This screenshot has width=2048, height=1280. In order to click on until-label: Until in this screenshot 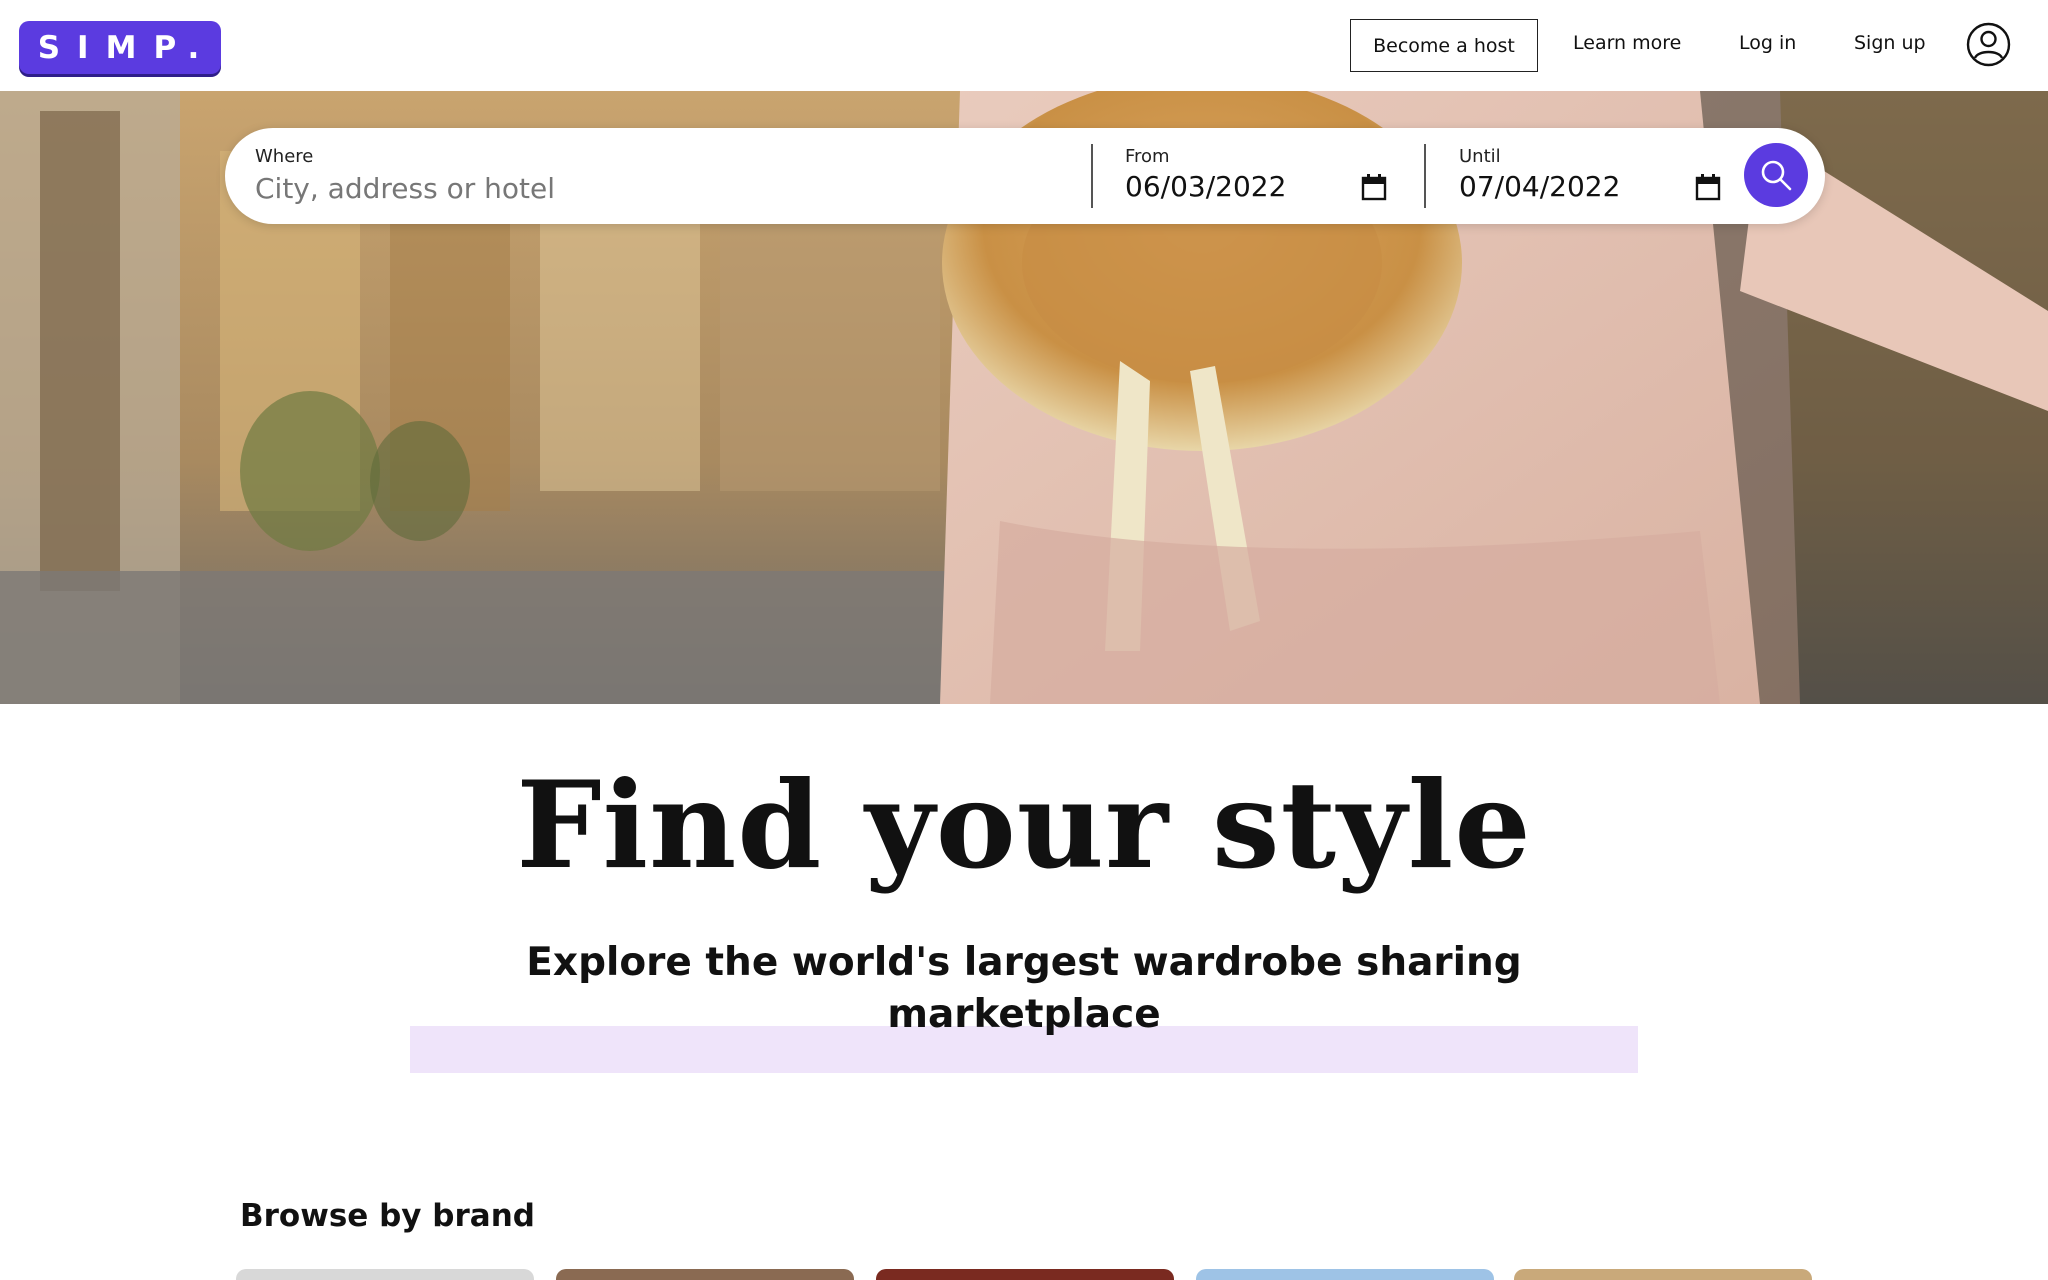, I will do `click(1480, 156)`.